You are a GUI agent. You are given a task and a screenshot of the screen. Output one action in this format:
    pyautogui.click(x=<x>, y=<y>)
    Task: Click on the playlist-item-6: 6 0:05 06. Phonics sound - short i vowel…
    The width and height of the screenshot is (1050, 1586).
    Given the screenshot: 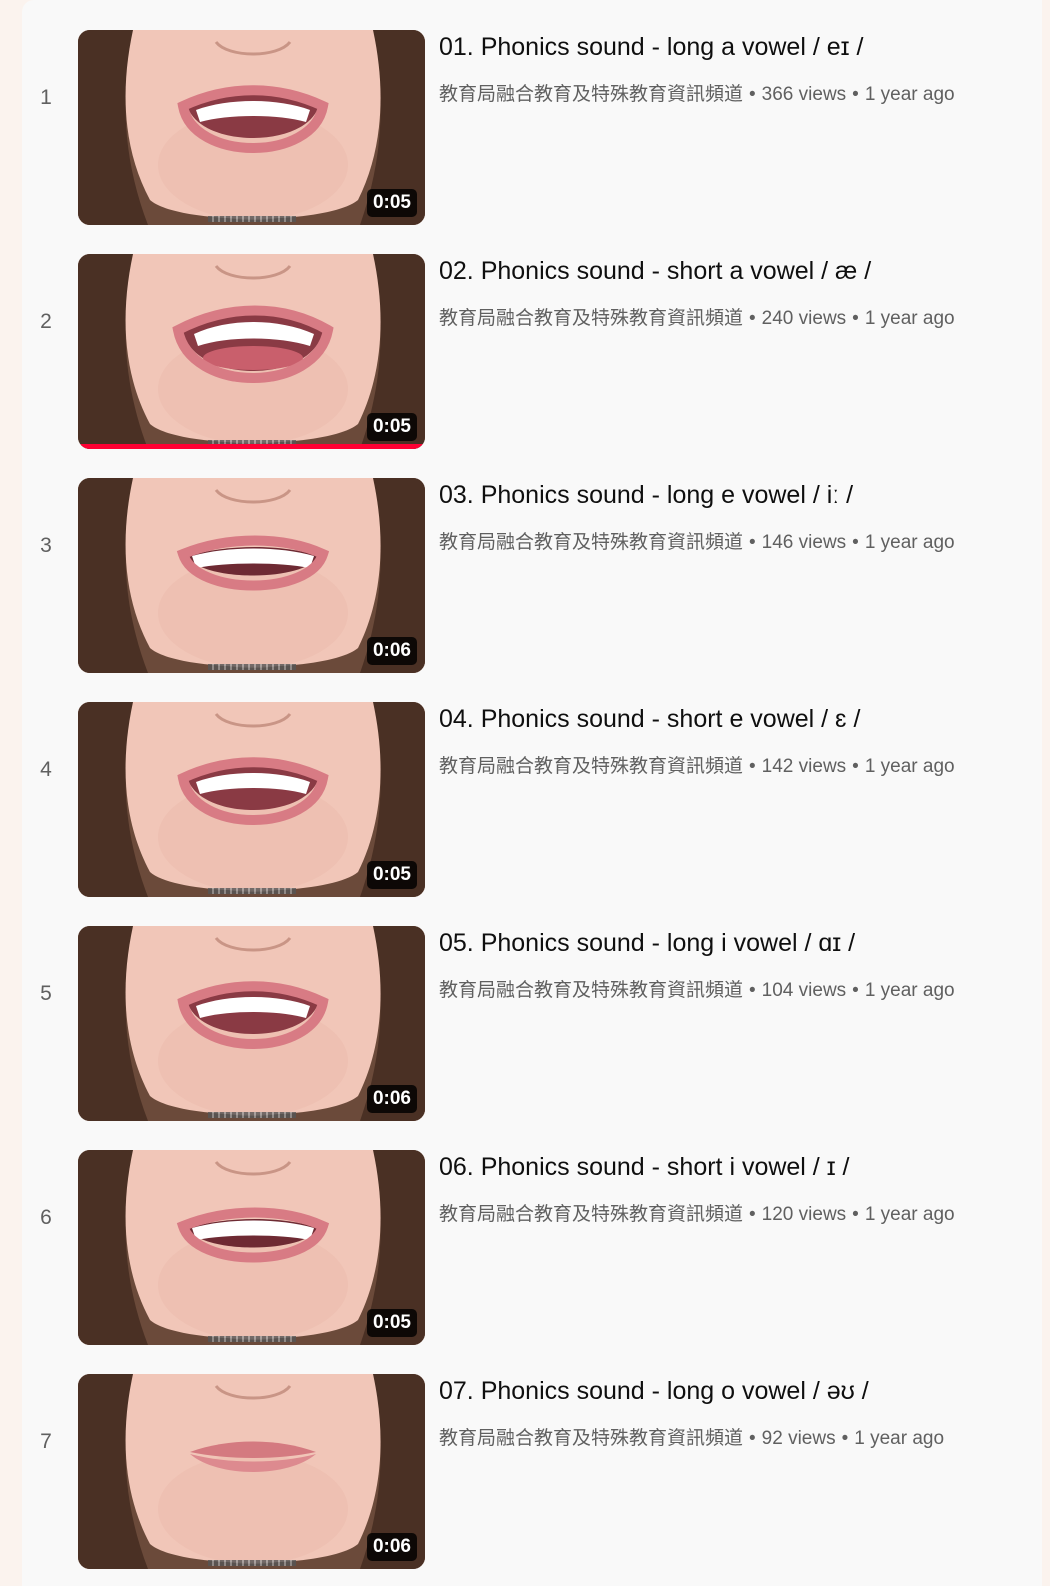 What is the action you would take?
    pyautogui.click(x=532, y=1232)
    